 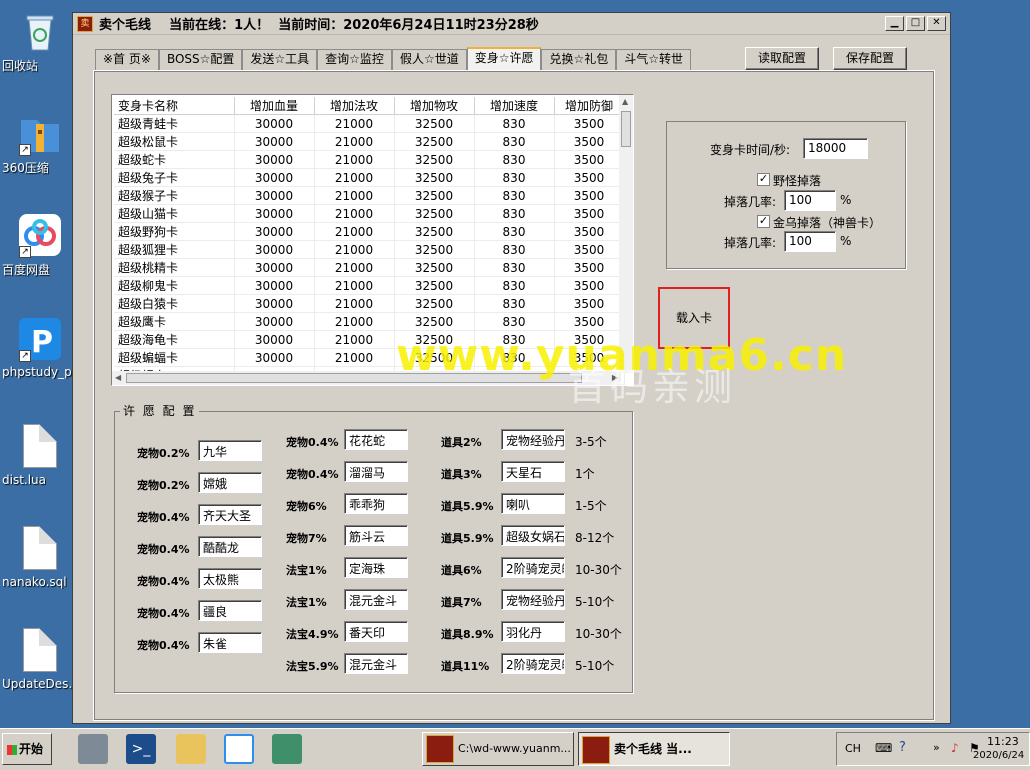 I want to click on server-manager-icon, so click(x=93, y=749).